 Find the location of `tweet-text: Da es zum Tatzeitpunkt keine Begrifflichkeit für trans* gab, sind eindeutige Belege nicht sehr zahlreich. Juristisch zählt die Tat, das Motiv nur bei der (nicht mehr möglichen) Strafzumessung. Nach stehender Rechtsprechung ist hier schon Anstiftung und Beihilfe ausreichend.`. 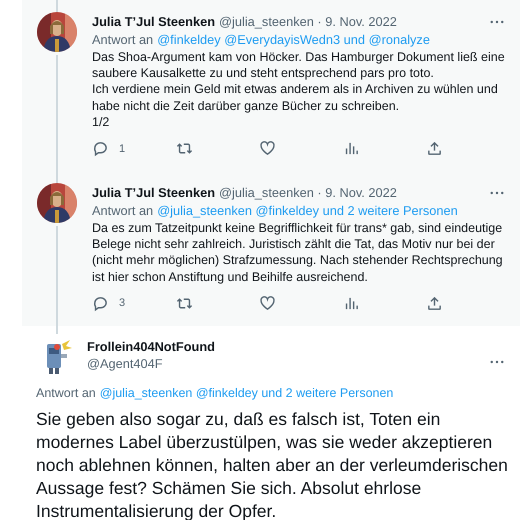

tweet-text: Da es zum Tatzeitpunkt keine Begrifflichkeit für trans* gab, sind eindeutige Belege nicht sehr zahlreich. Juristisch zählt die Tat, das Motiv nur bei der (nicht mehr möglichen) Strafzumessung. Nach stehender Rechtsprechung ist hier schon Anstiftung und Beihilfe ausreichend. is located at coordinates (298, 252).